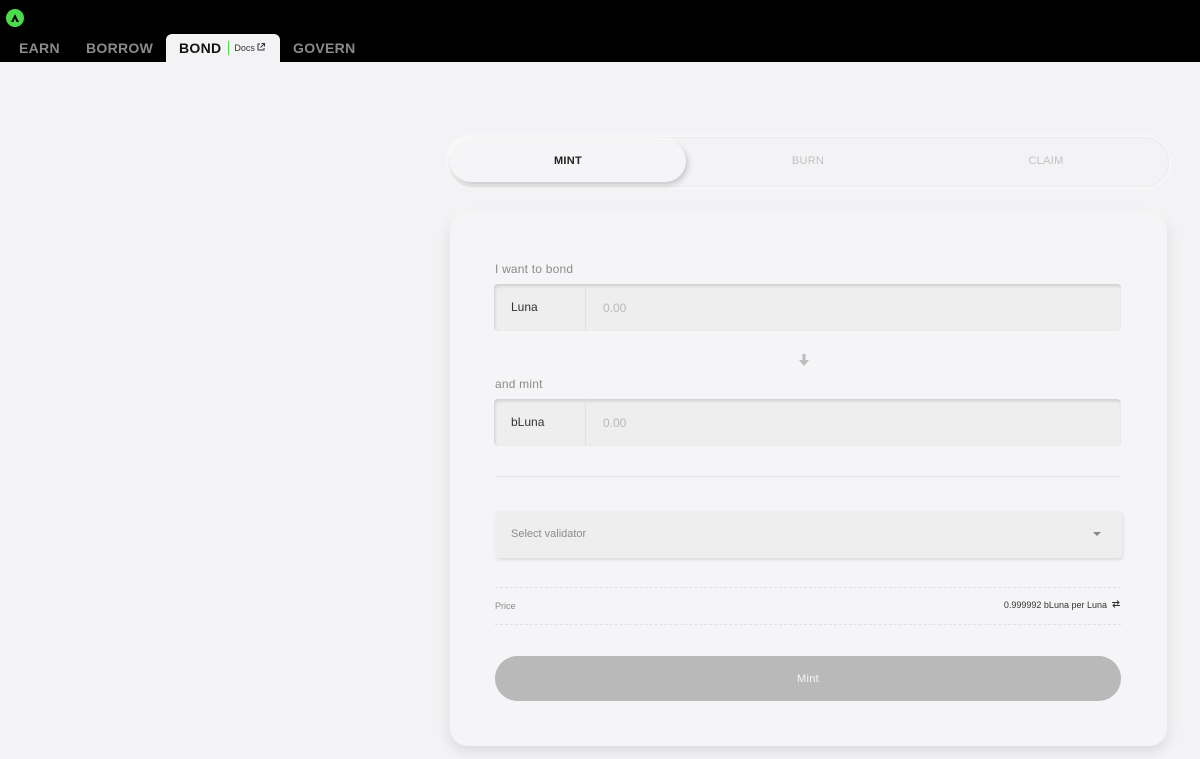  What do you see at coordinates (804, 363) in the screenshot?
I see `arrow-down-icon` at bounding box center [804, 363].